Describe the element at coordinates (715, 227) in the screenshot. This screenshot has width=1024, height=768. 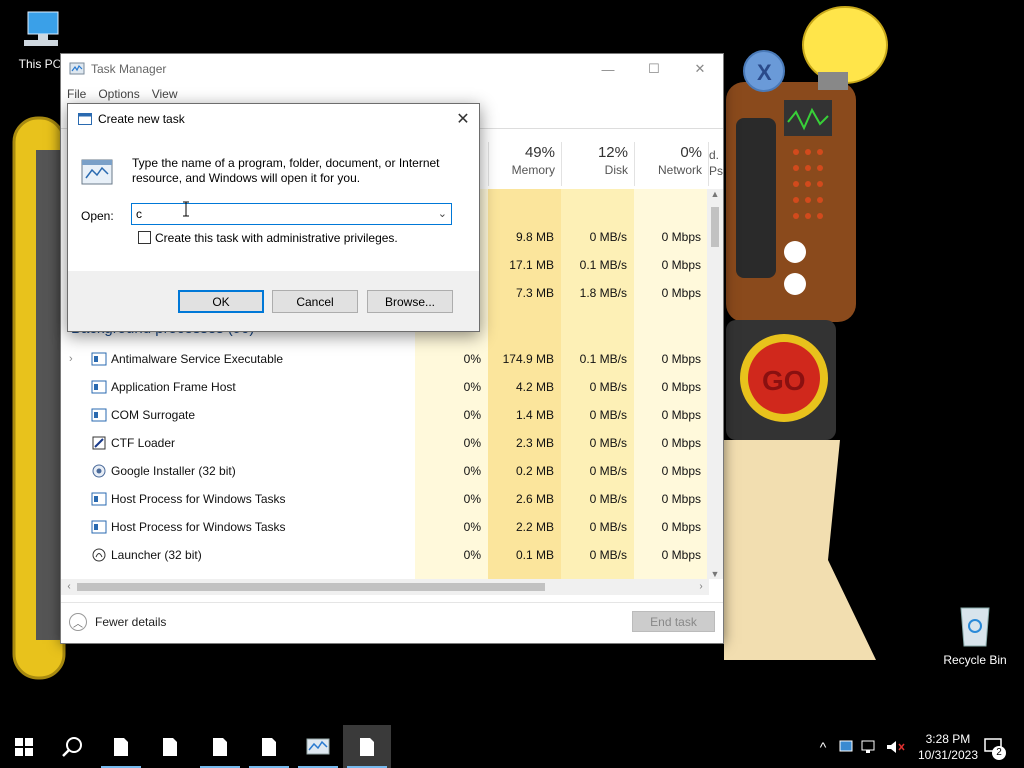
I see `vertical-scroll-thumb` at that location.